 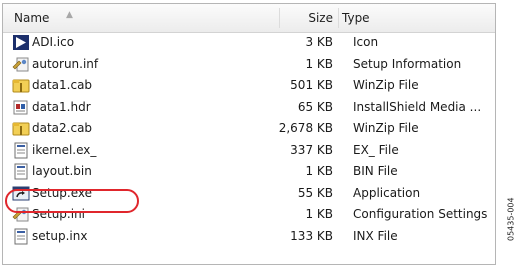 What do you see at coordinates (376, 149) in the screenshot?
I see `file-type: EX_ File` at bounding box center [376, 149].